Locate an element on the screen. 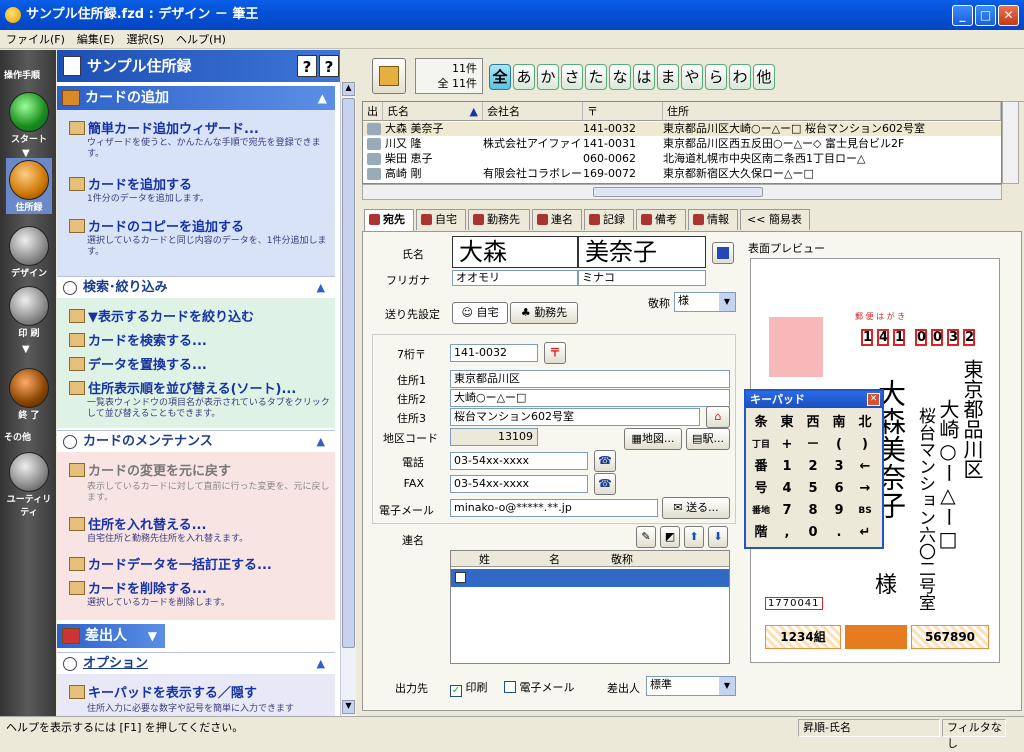 This screenshot has height=752, width=1024. tab-2: 勤務先 is located at coordinates (499, 219).